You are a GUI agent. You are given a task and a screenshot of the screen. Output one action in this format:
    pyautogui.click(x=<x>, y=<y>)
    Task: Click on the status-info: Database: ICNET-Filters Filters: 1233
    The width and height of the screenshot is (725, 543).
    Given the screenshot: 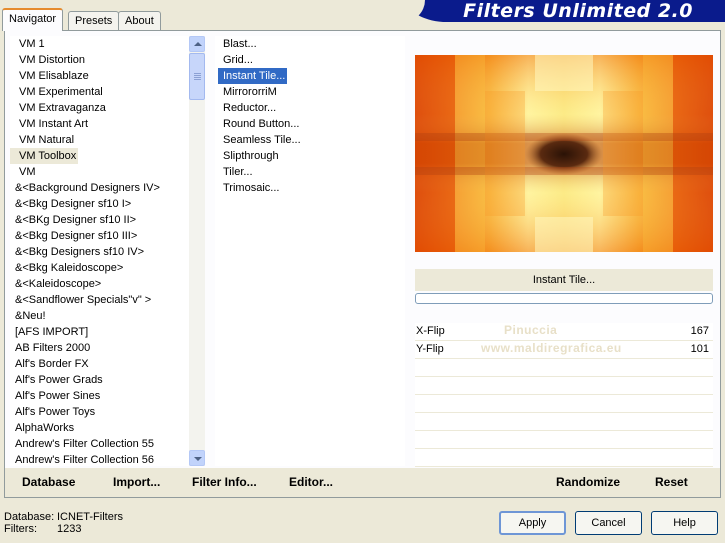 What is the action you would take?
    pyautogui.click(x=63, y=523)
    